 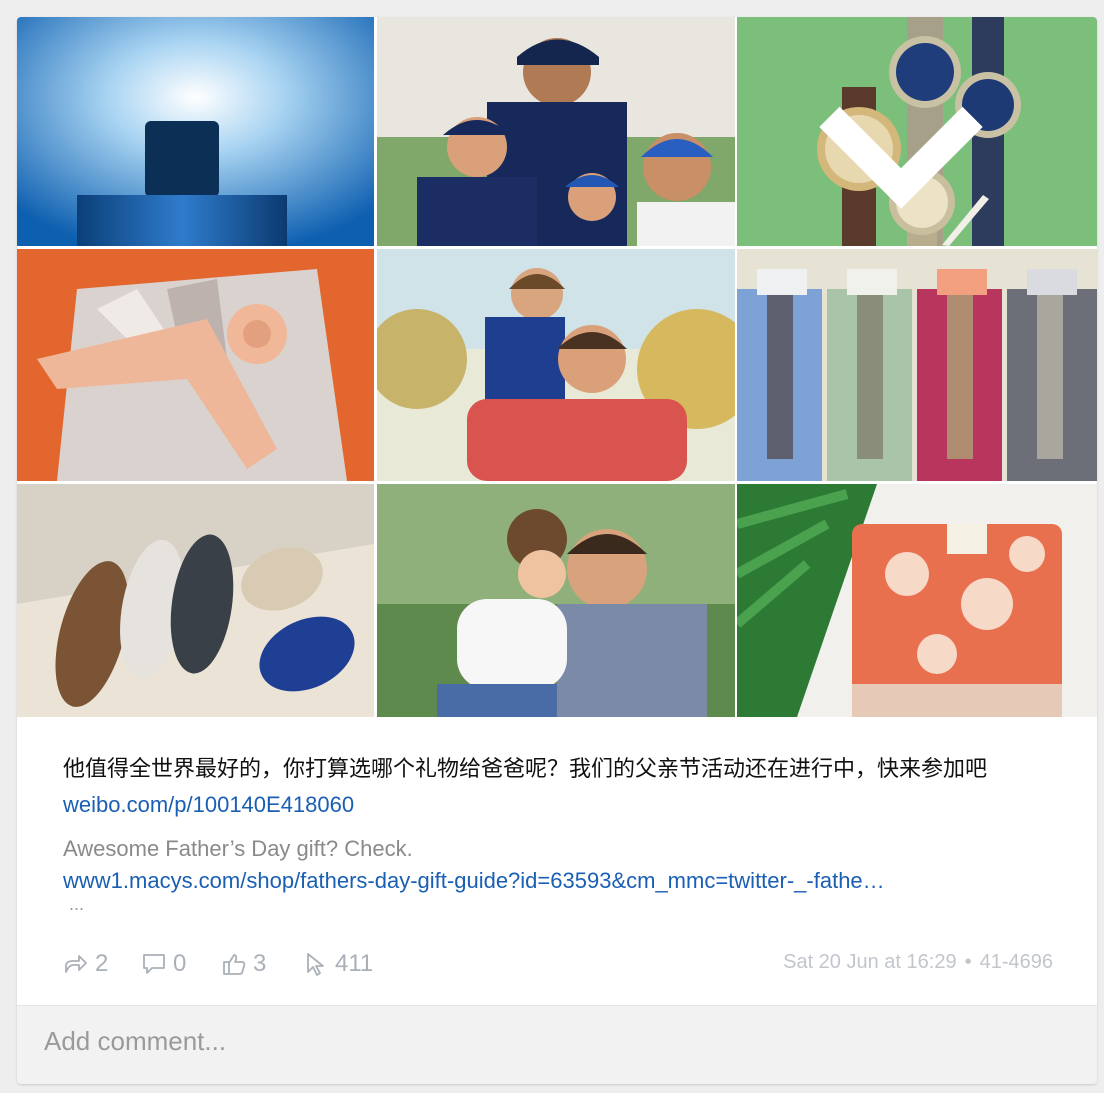 I want to click on link-description: Awesome Father’s Day gift? Check., so click(x=238, y=848).